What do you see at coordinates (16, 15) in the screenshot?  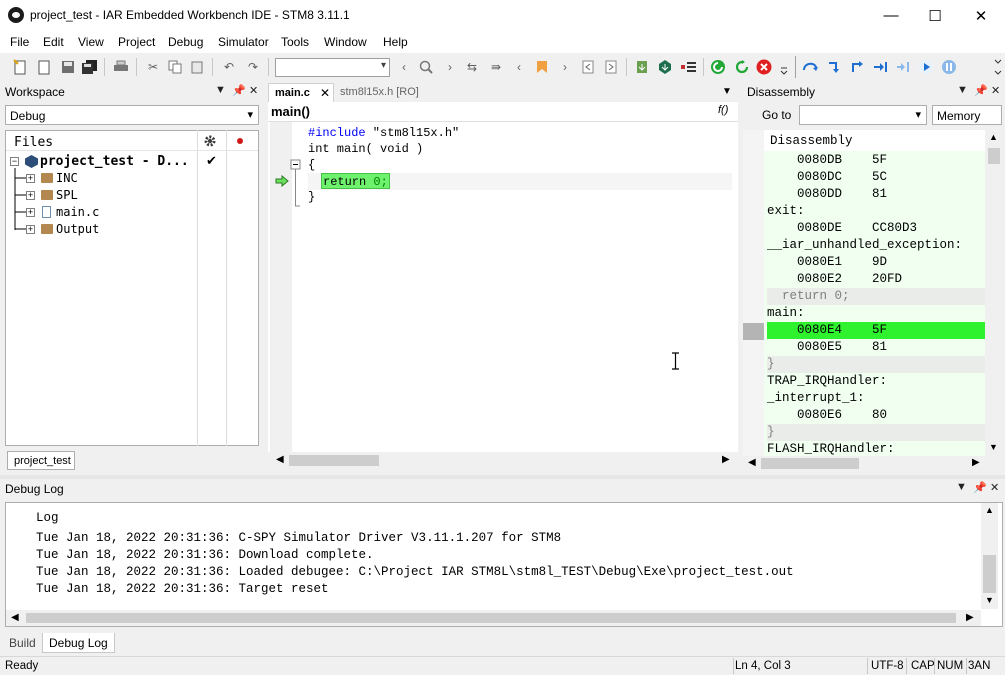 I see `iar-app-icon` at bounding box center [16, 15].